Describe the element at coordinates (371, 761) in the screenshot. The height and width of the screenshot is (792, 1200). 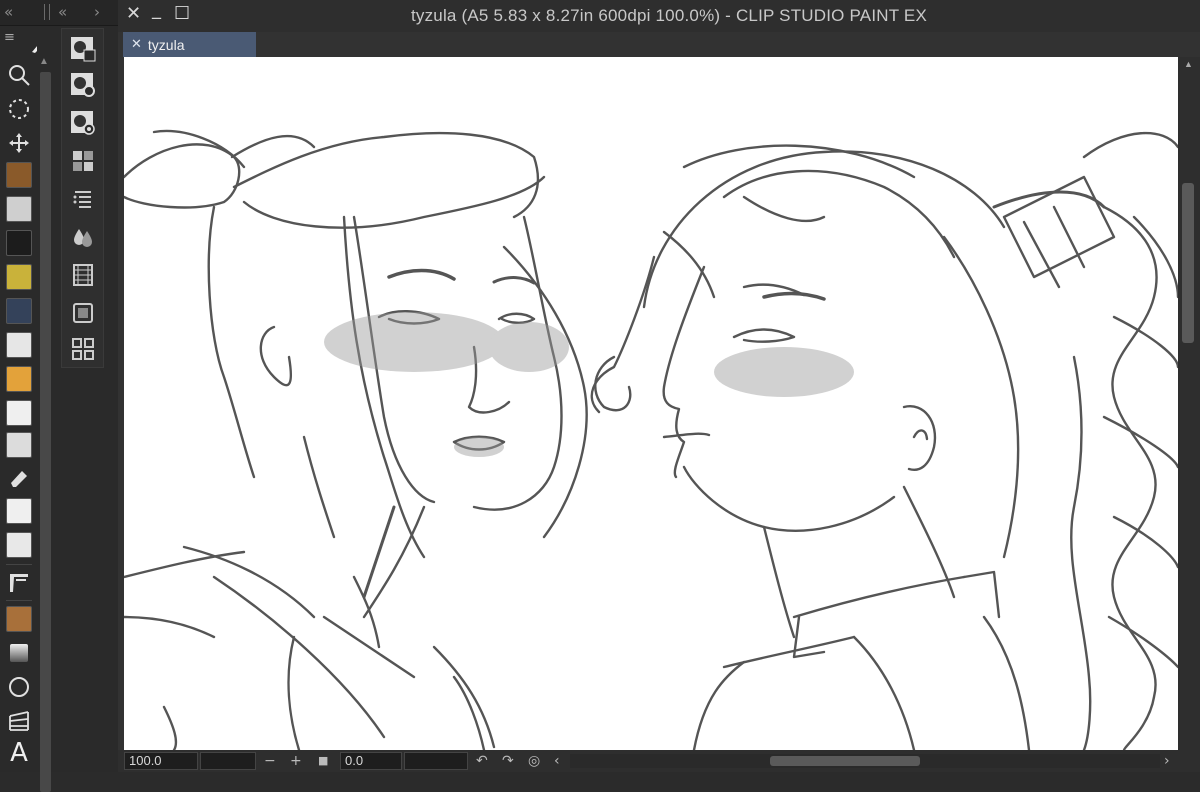
I see `rotation-field: 0.0` at that location.